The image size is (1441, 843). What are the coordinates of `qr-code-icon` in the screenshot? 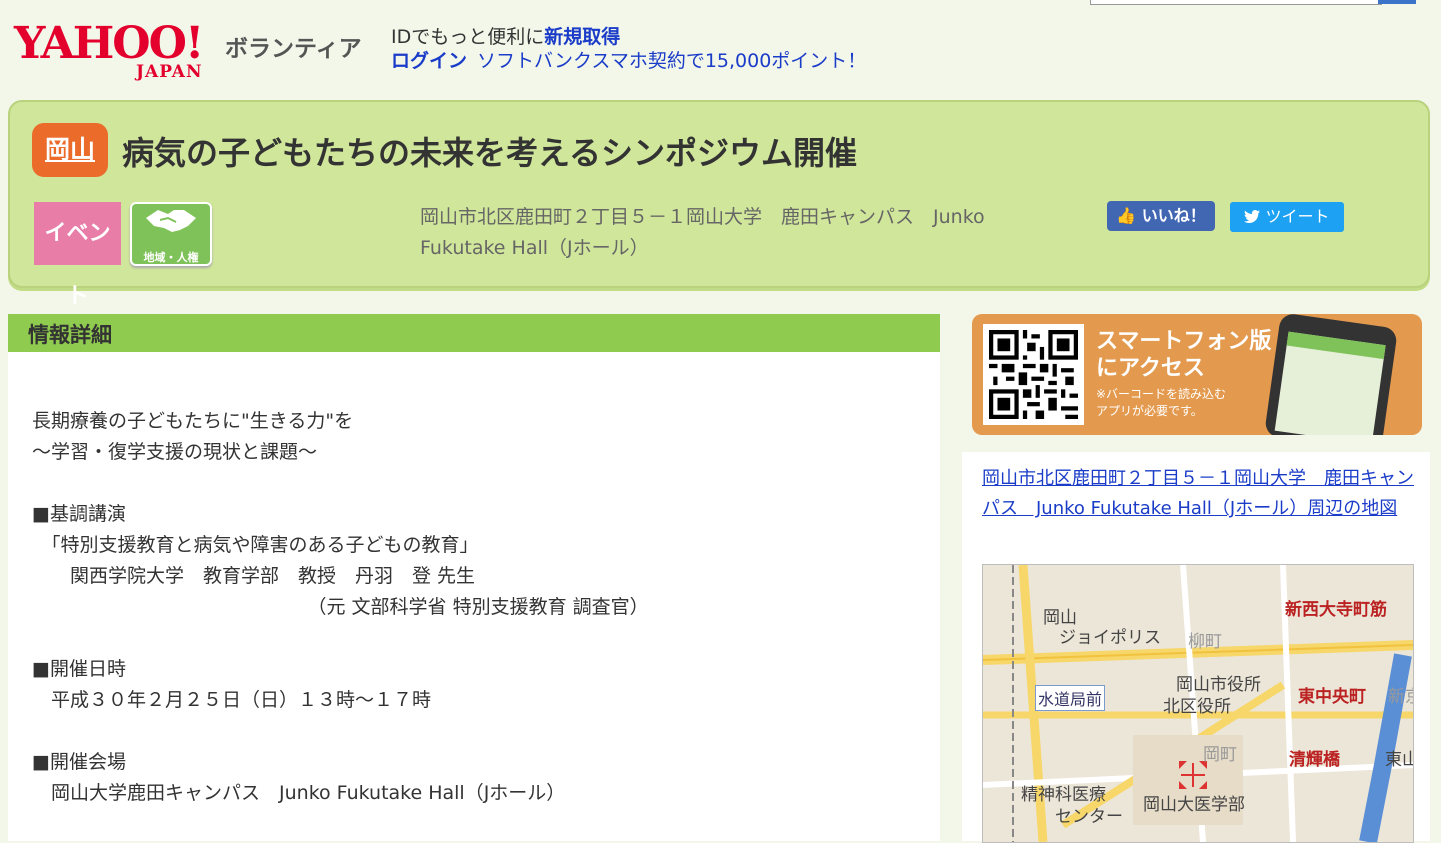 It's located at (1033, 374).